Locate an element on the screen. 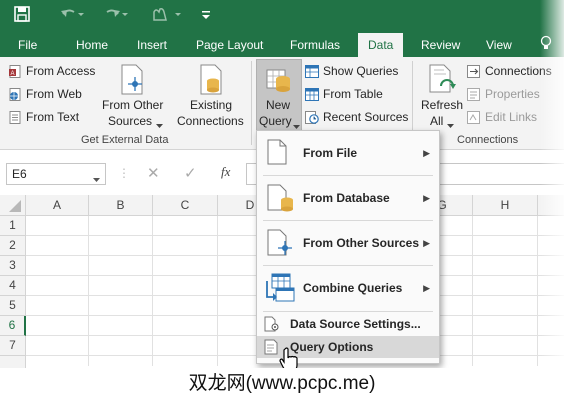 This screenshot has width=564, height=408. from-table-button: From Table is located at coordinates (353, 94).